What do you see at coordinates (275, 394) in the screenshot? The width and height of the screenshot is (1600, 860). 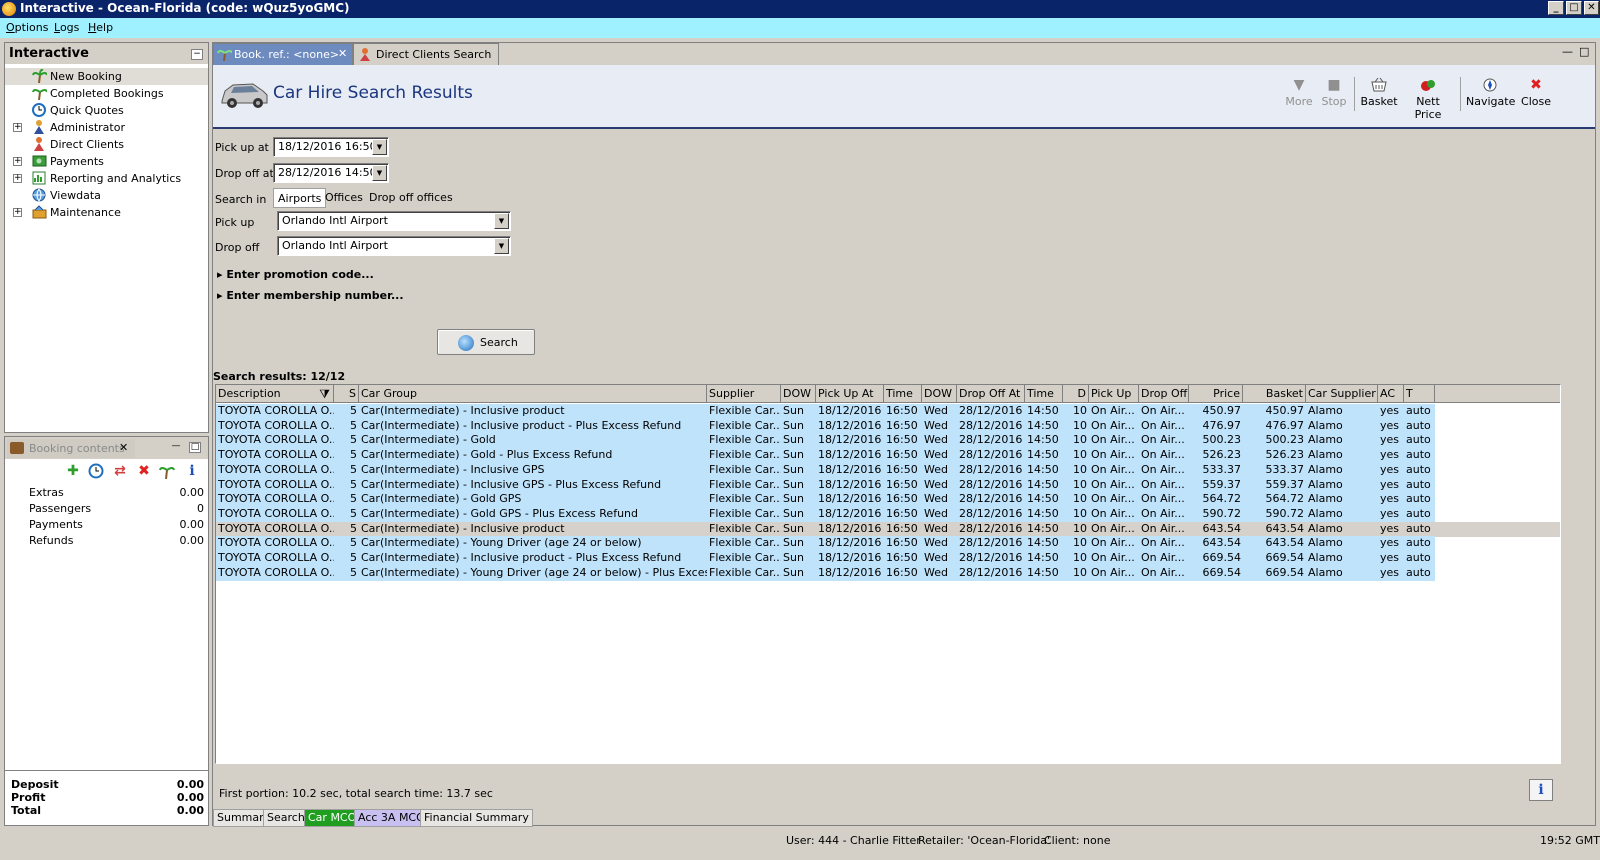 I see `column-header: Description ⧩` at bounding box center [275, 394].